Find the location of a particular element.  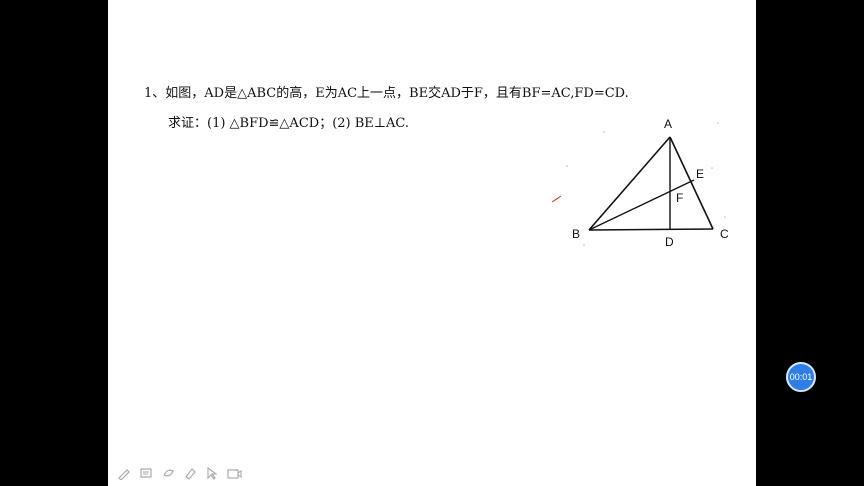

board-icon is located at coordinates (146, 473).